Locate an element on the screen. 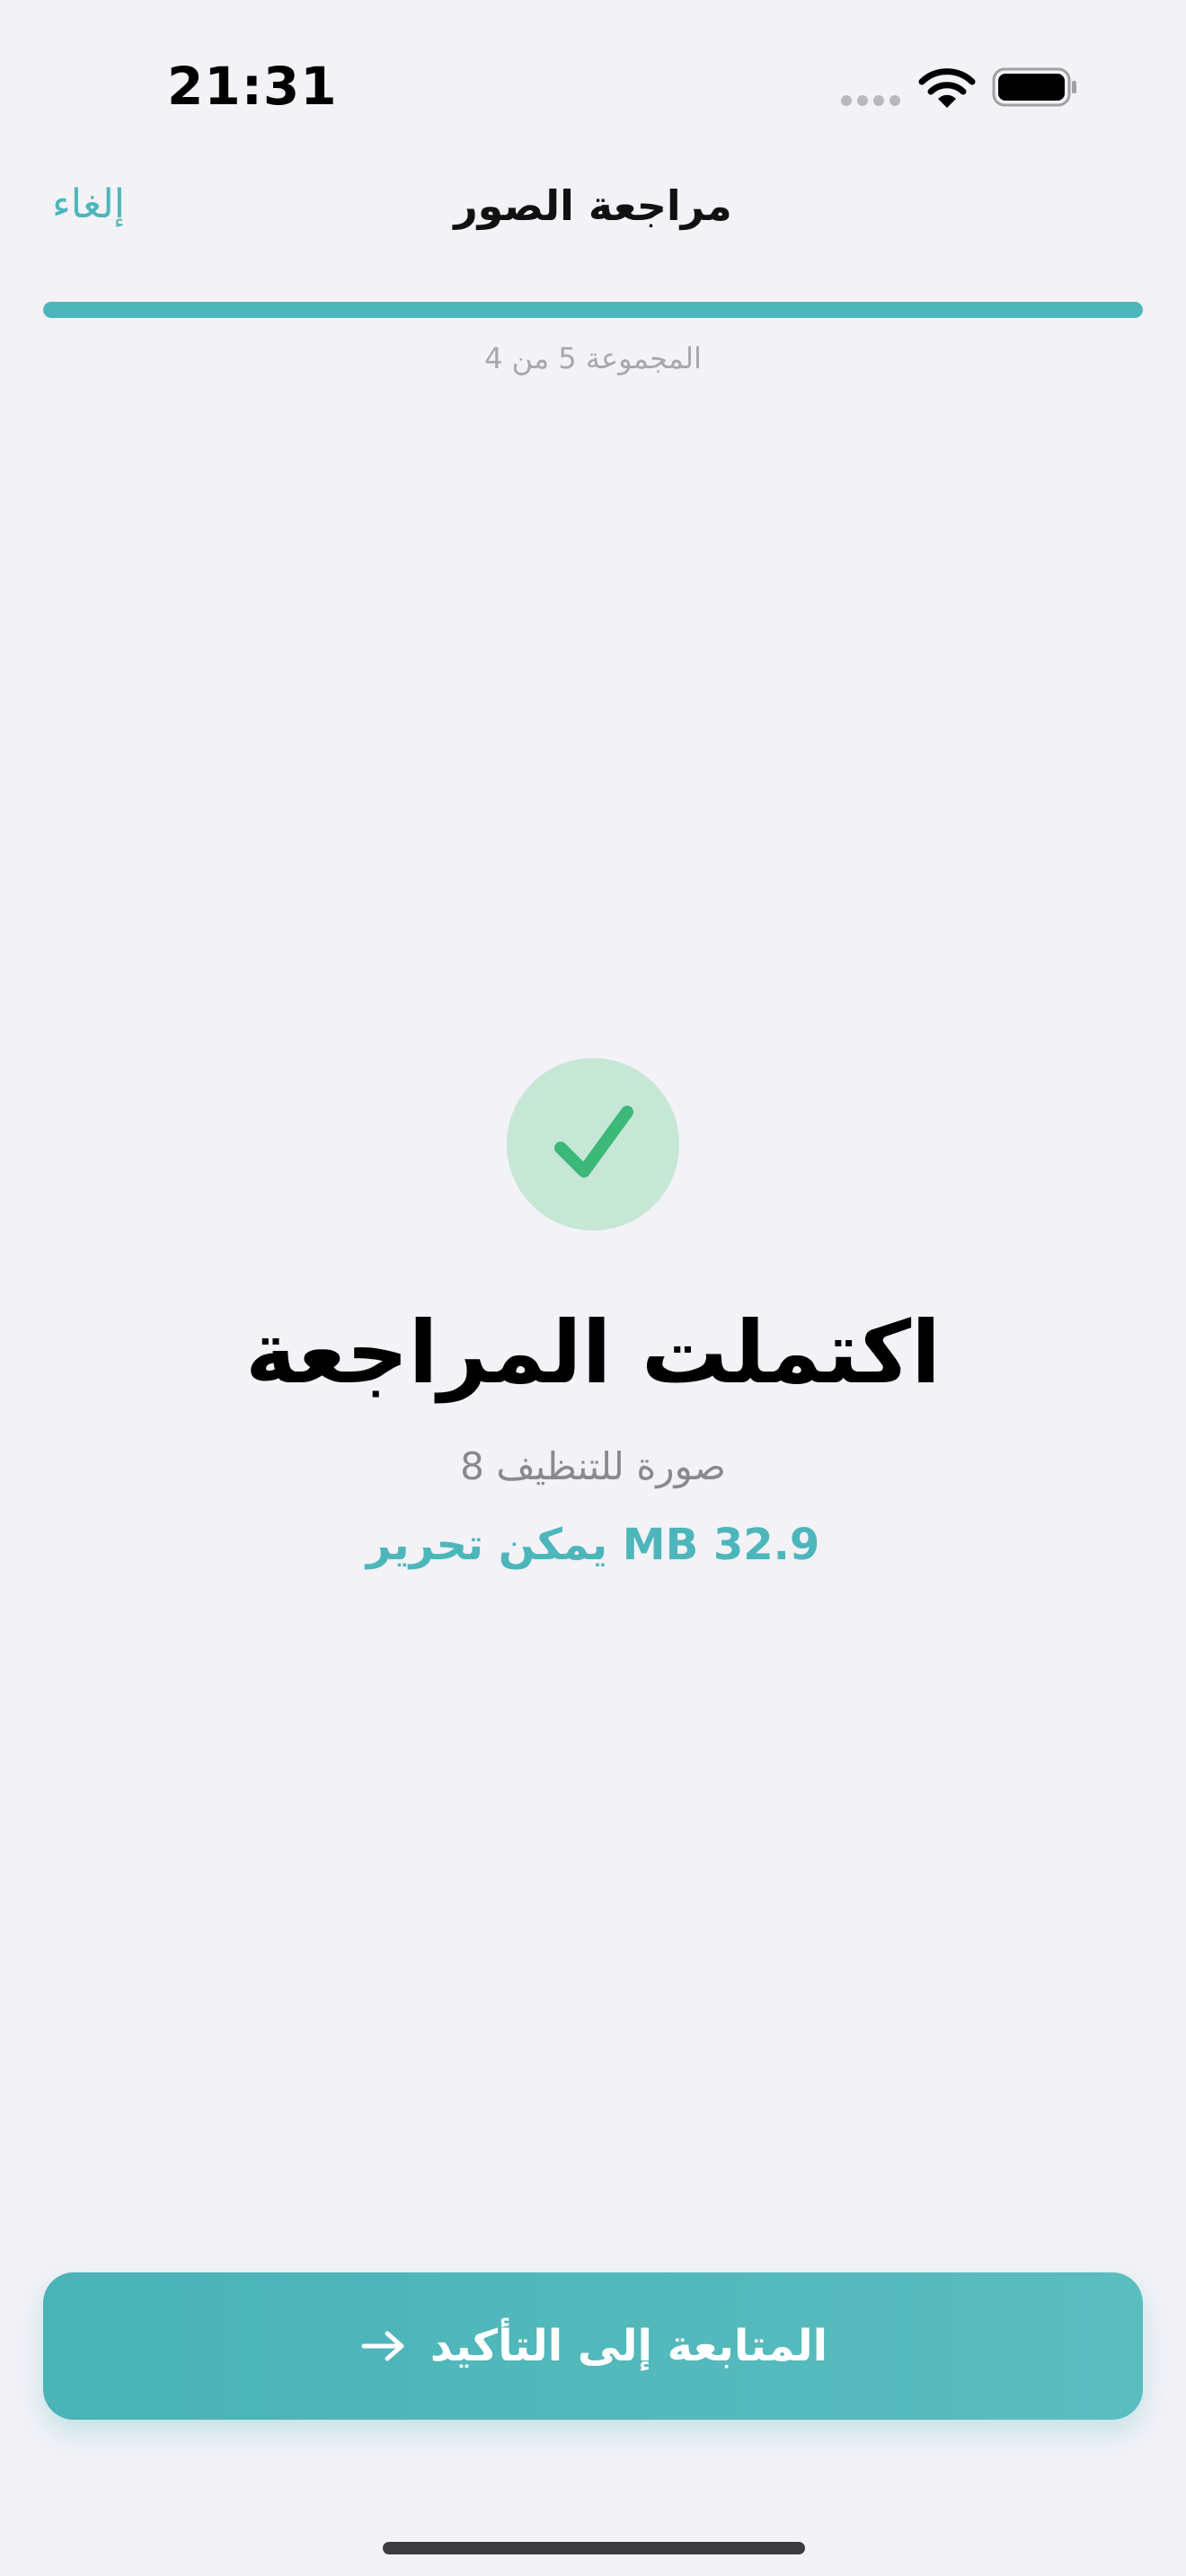 This screenshot has height=2576, width=1186. nav-bar: مراجعة الصور إلغاء is located at coordinates (593, 215).